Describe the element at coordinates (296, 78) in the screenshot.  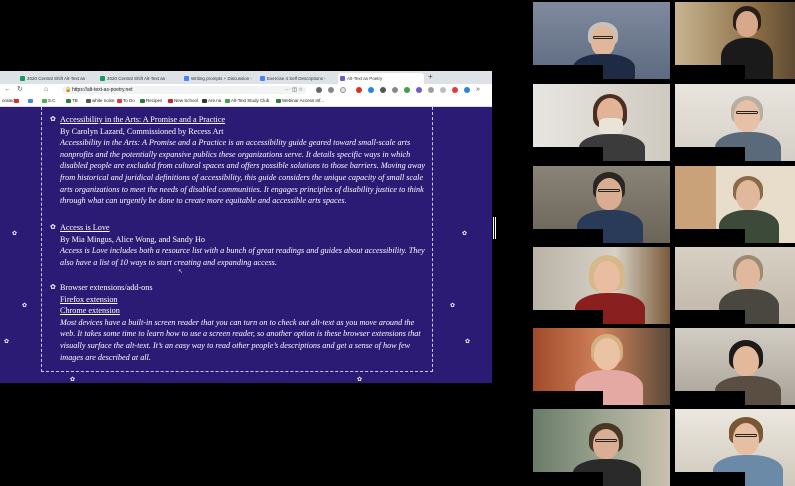
I see `browser-tab: Exercise 4 Self Descriptions -` at that location.